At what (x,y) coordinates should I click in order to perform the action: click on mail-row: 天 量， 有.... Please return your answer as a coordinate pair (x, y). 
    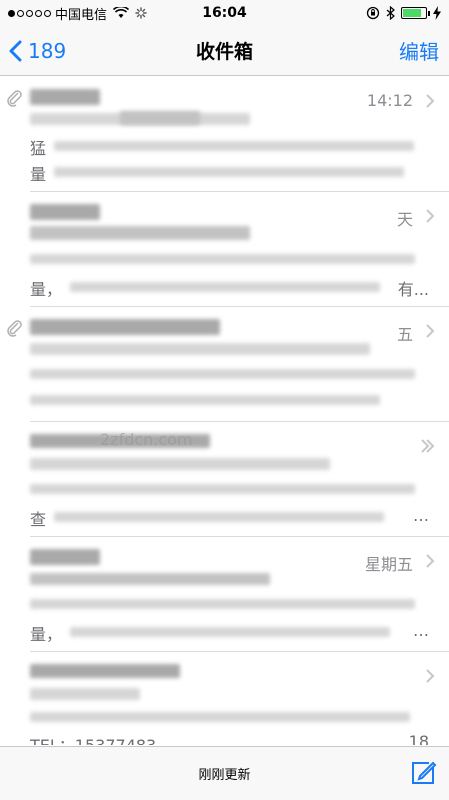
    Looking at the image, I should click on (239, 249).